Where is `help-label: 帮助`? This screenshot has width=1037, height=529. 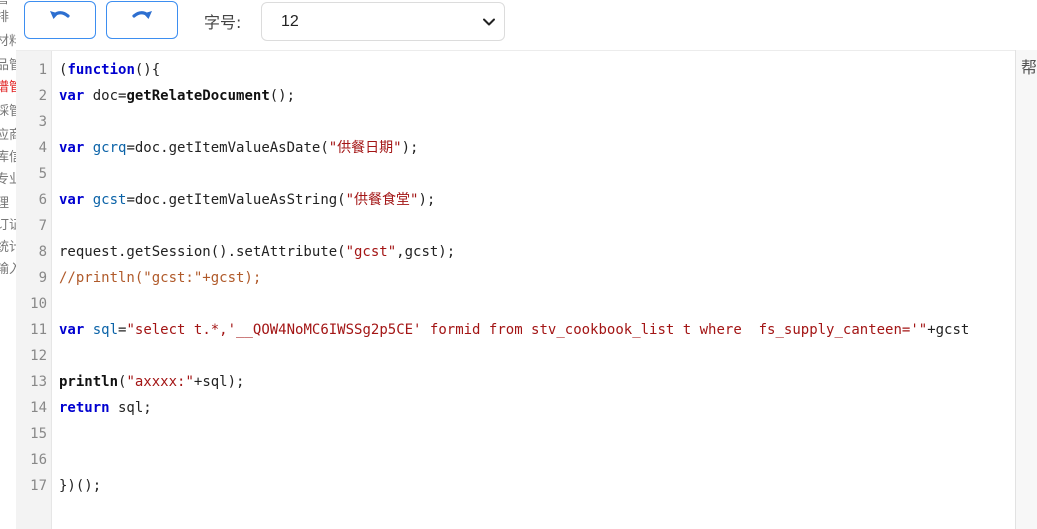 help-label: 帮助 is located at coordinates (1029, 67).